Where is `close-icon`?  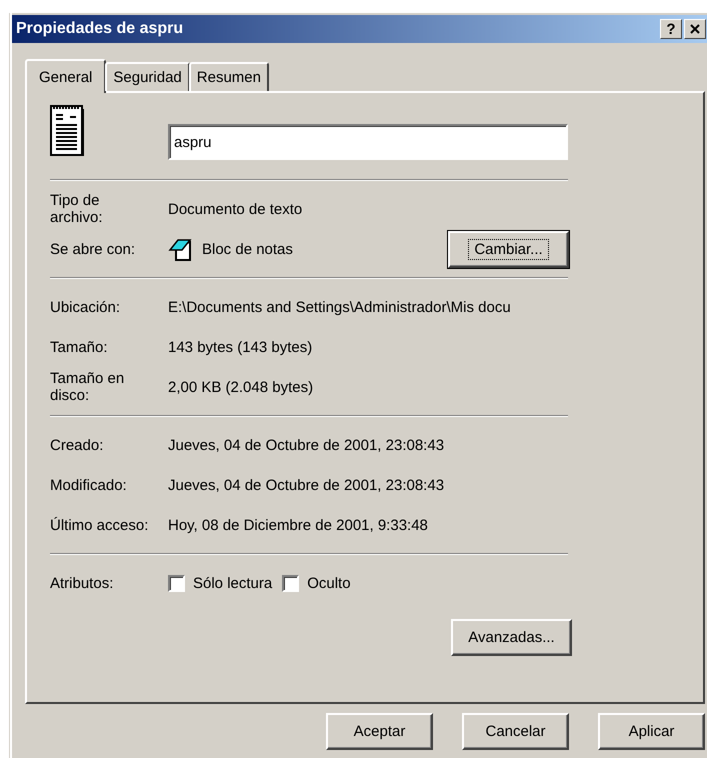
close-icon is located at coordinates (695, 29).